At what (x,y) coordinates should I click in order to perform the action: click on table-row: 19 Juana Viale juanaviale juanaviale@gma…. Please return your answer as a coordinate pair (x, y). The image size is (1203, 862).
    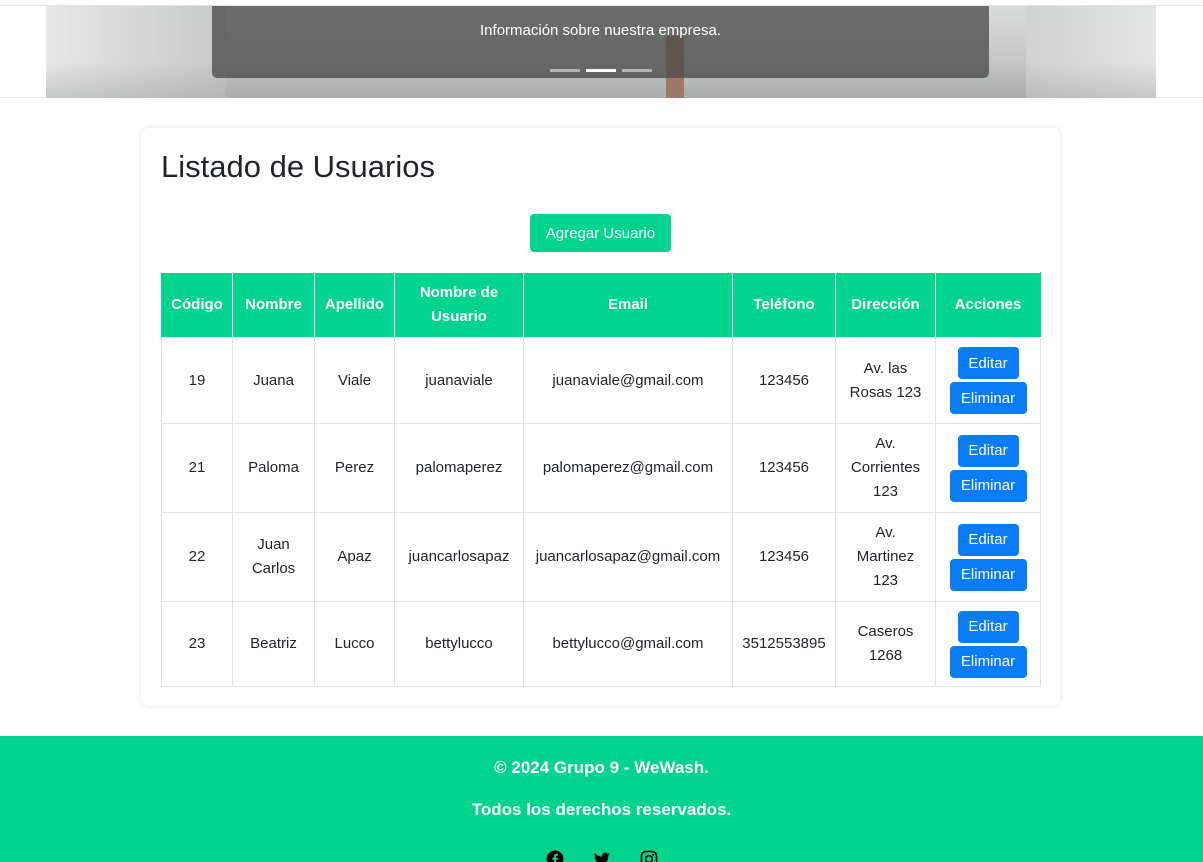
    Looking at the image, I should click on (601, 380).